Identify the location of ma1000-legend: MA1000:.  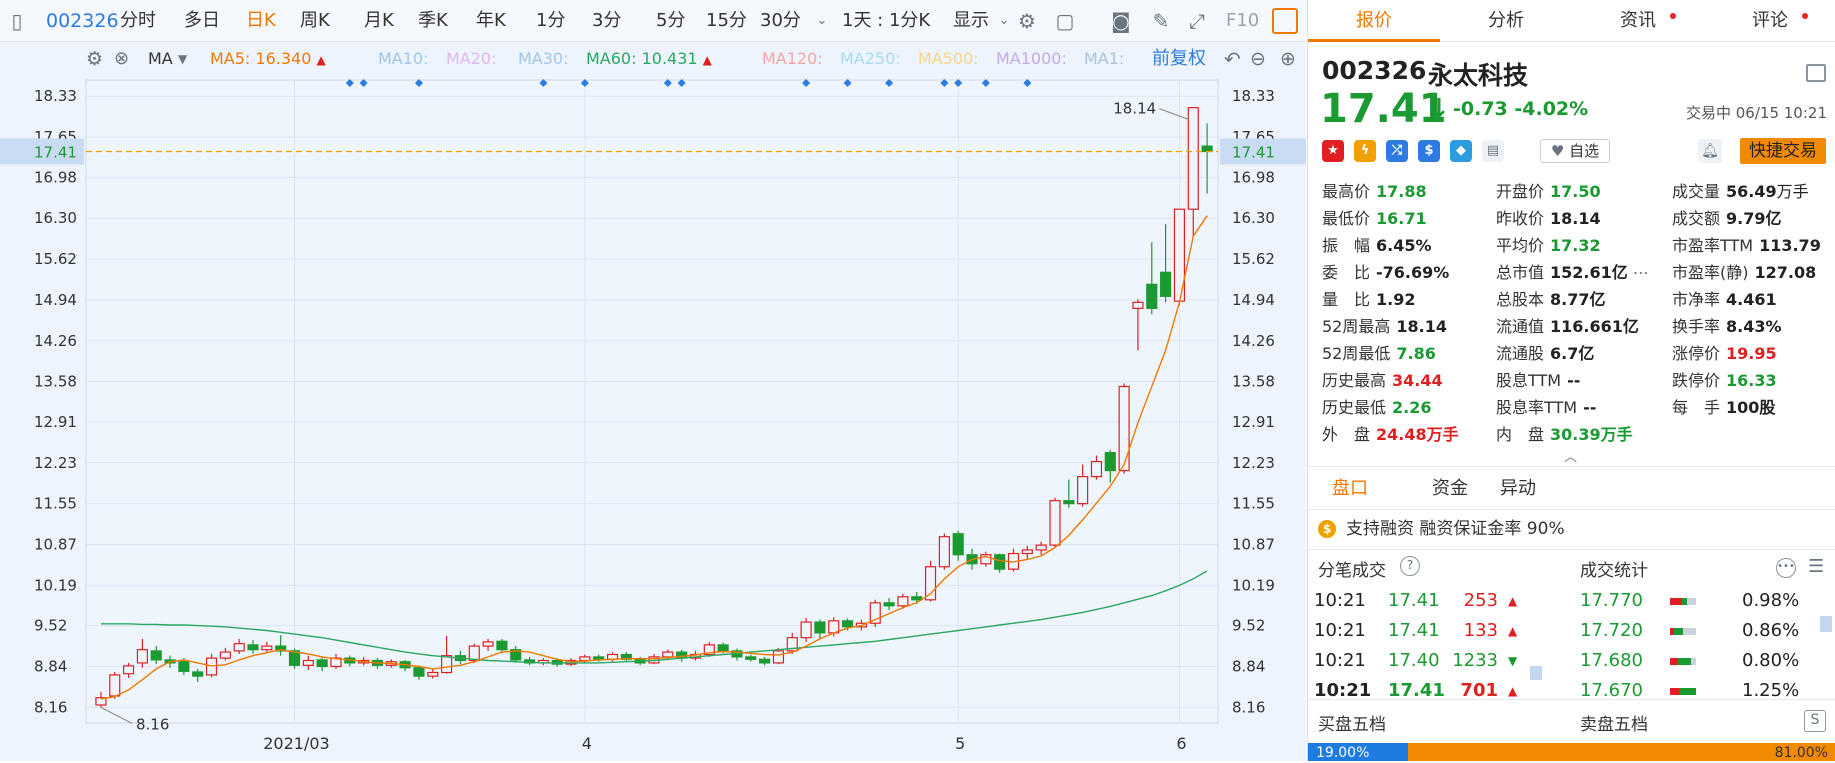
(1031, 58).